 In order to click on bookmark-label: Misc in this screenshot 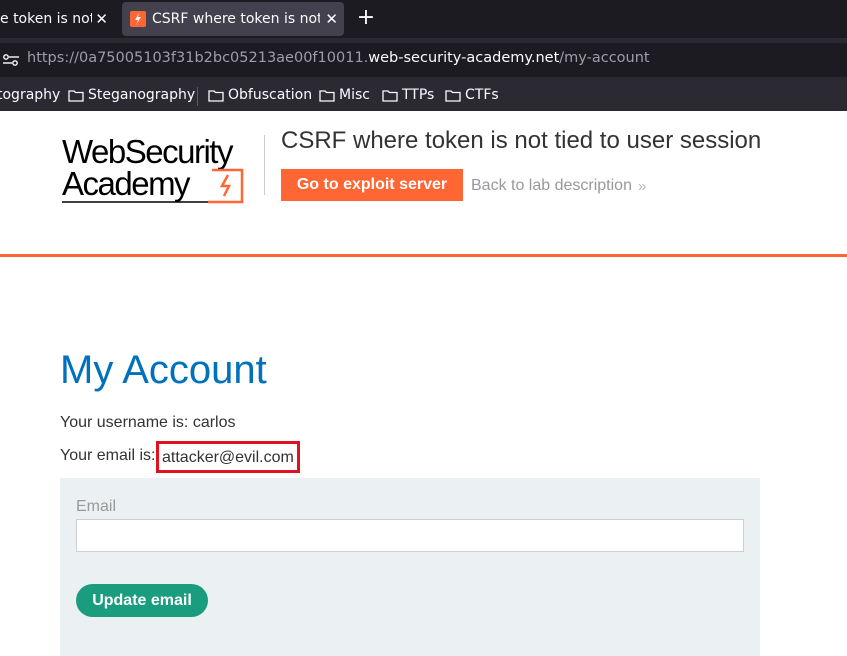, I will do `click(354, 95)`.